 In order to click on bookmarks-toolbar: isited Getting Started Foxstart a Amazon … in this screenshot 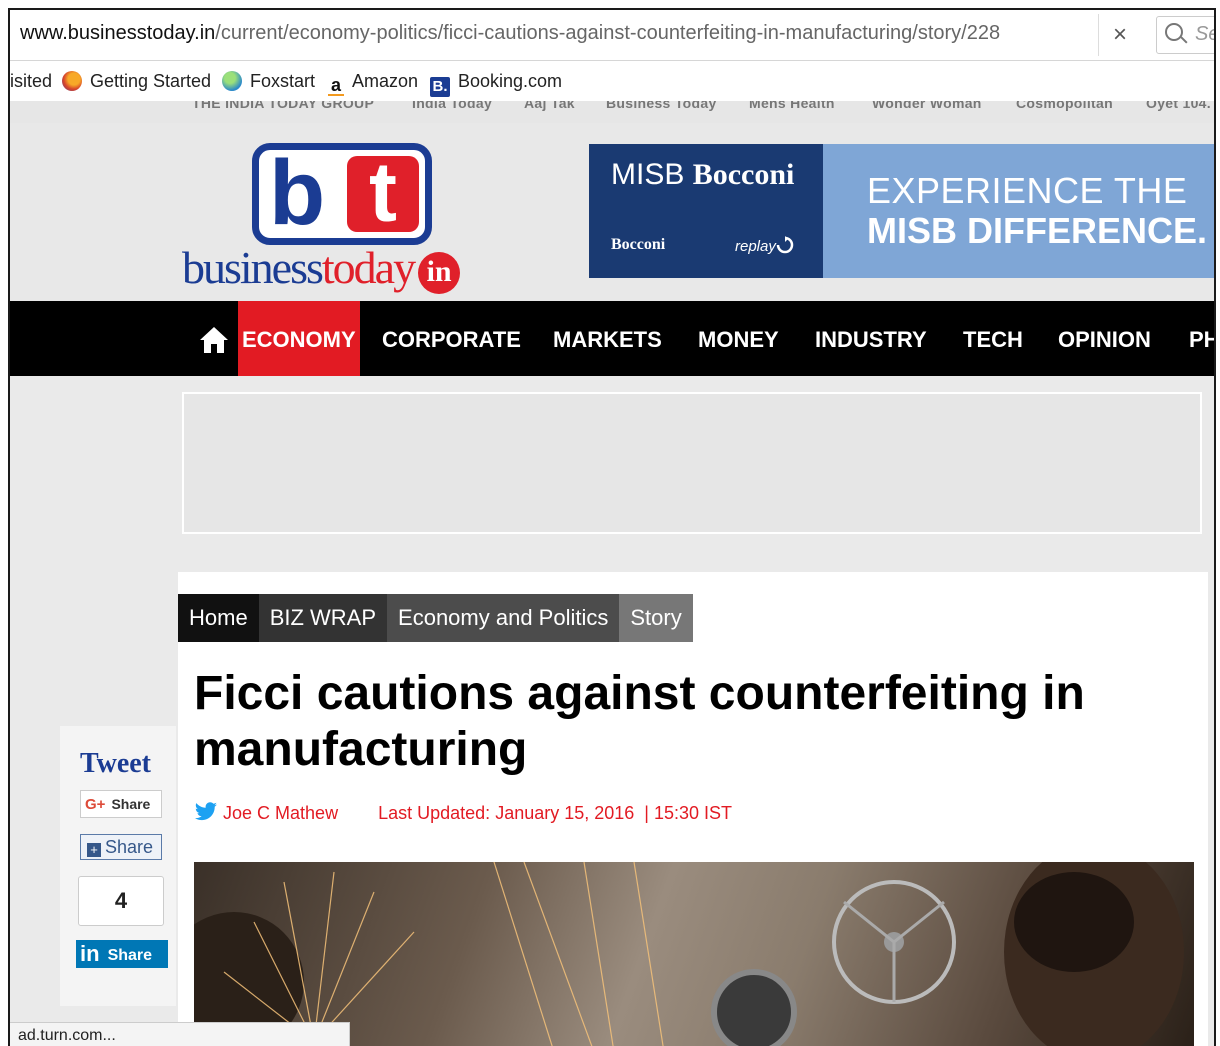, I will do `click(612, 81)`.